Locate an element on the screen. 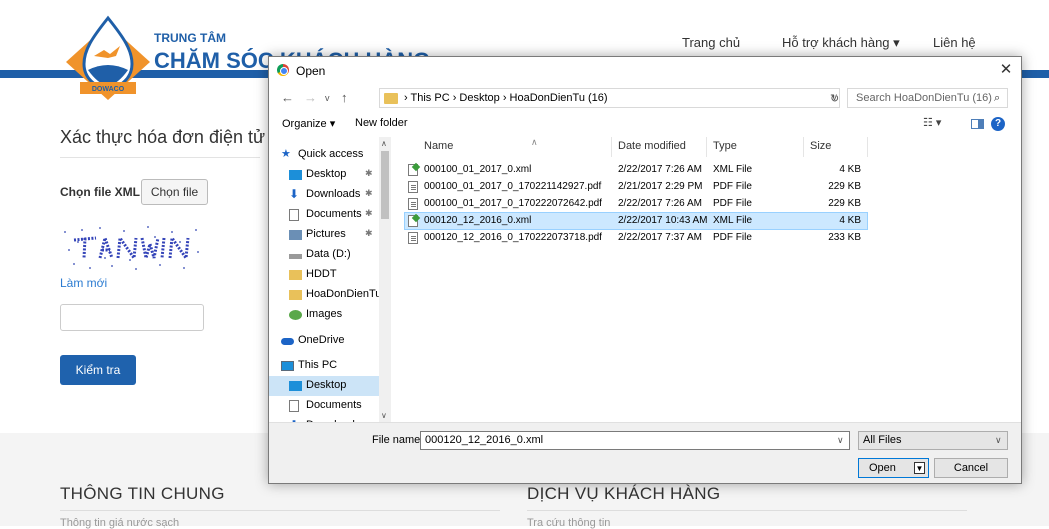  close-icon: ✕ is located at coordinates (1006, 70).